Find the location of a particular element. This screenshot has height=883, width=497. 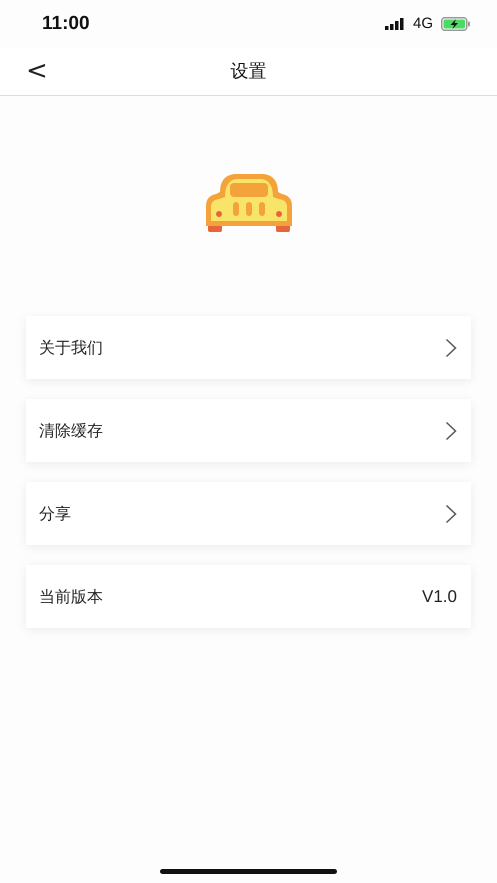

settings-label: 分享 is located at coordinates (55, 513).